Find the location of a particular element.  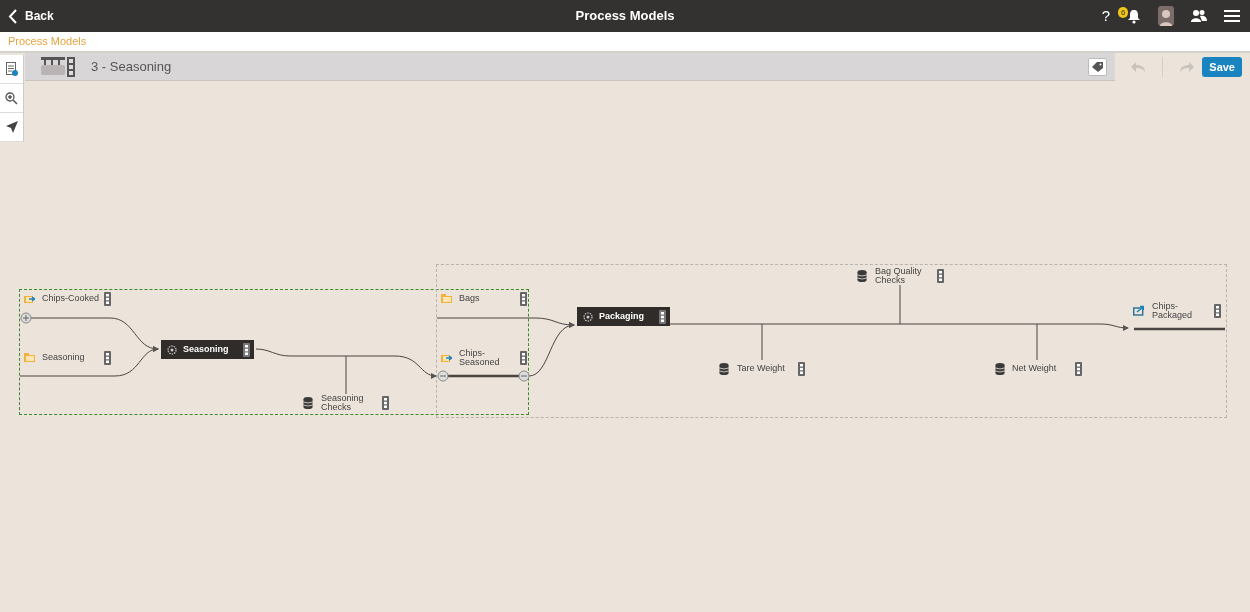

machine-icon is located at coordinates (58, 66).